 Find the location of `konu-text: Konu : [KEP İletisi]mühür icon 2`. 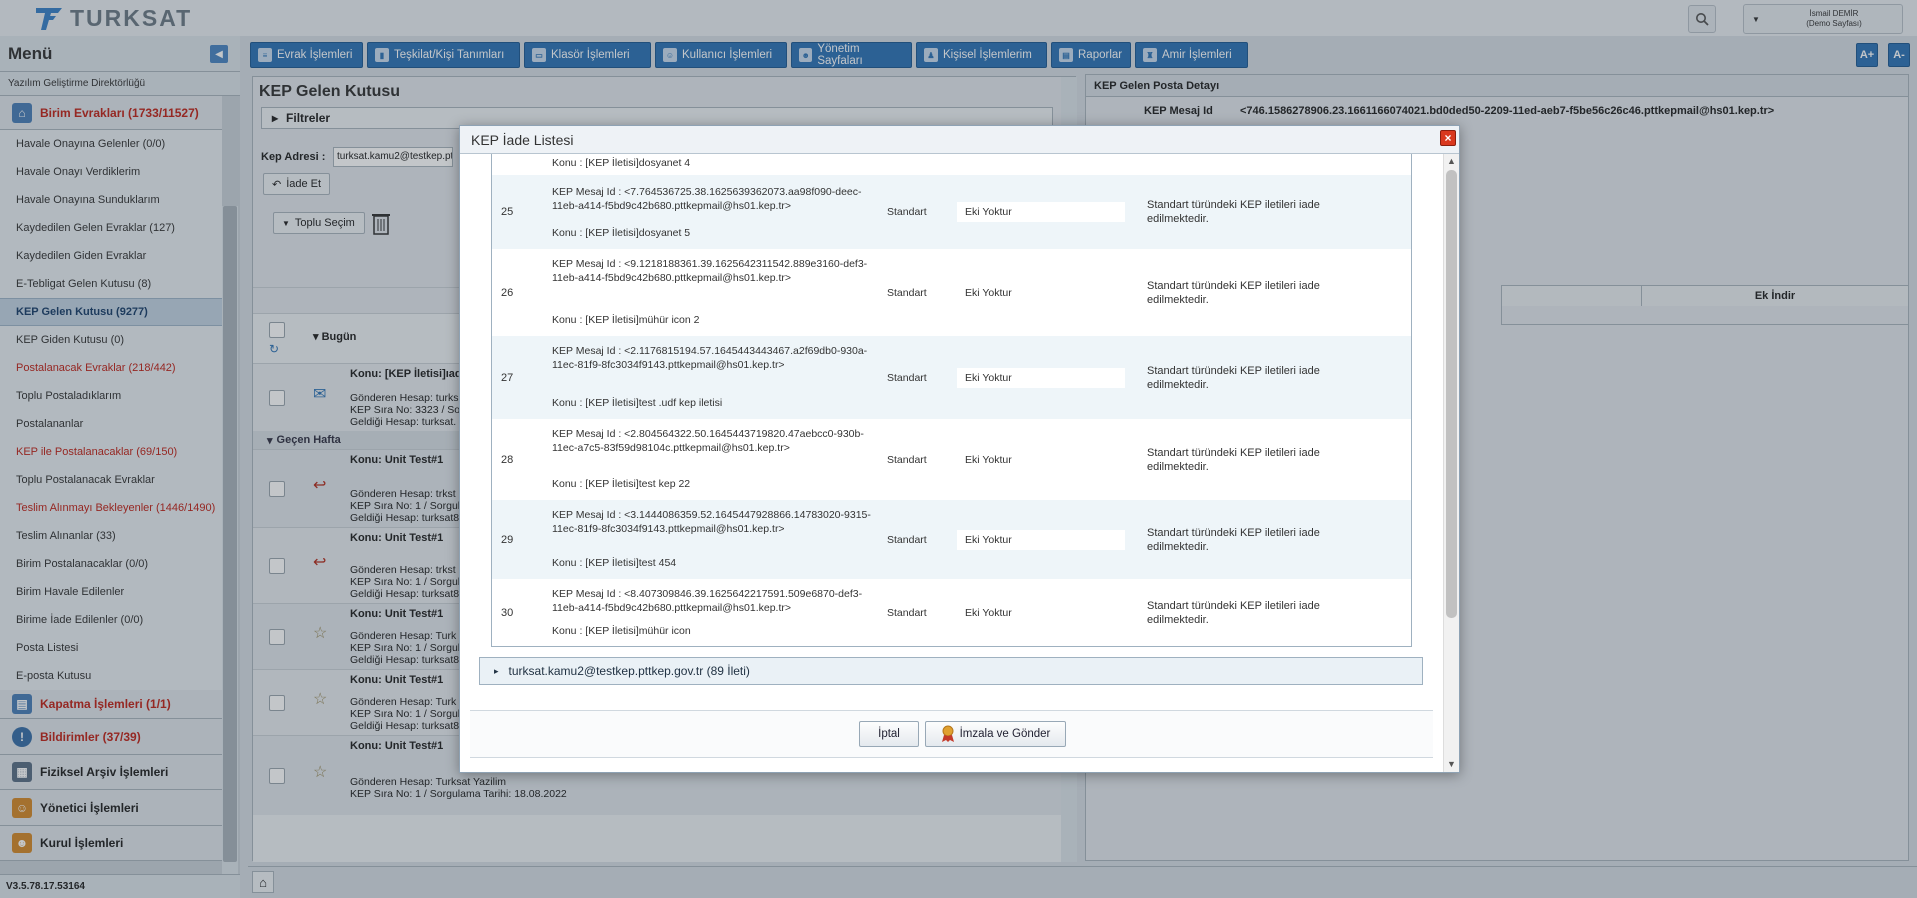

konu-text: Konu : [KEP İletisi]mühür icon 2 is located at coordinates (626, 320).